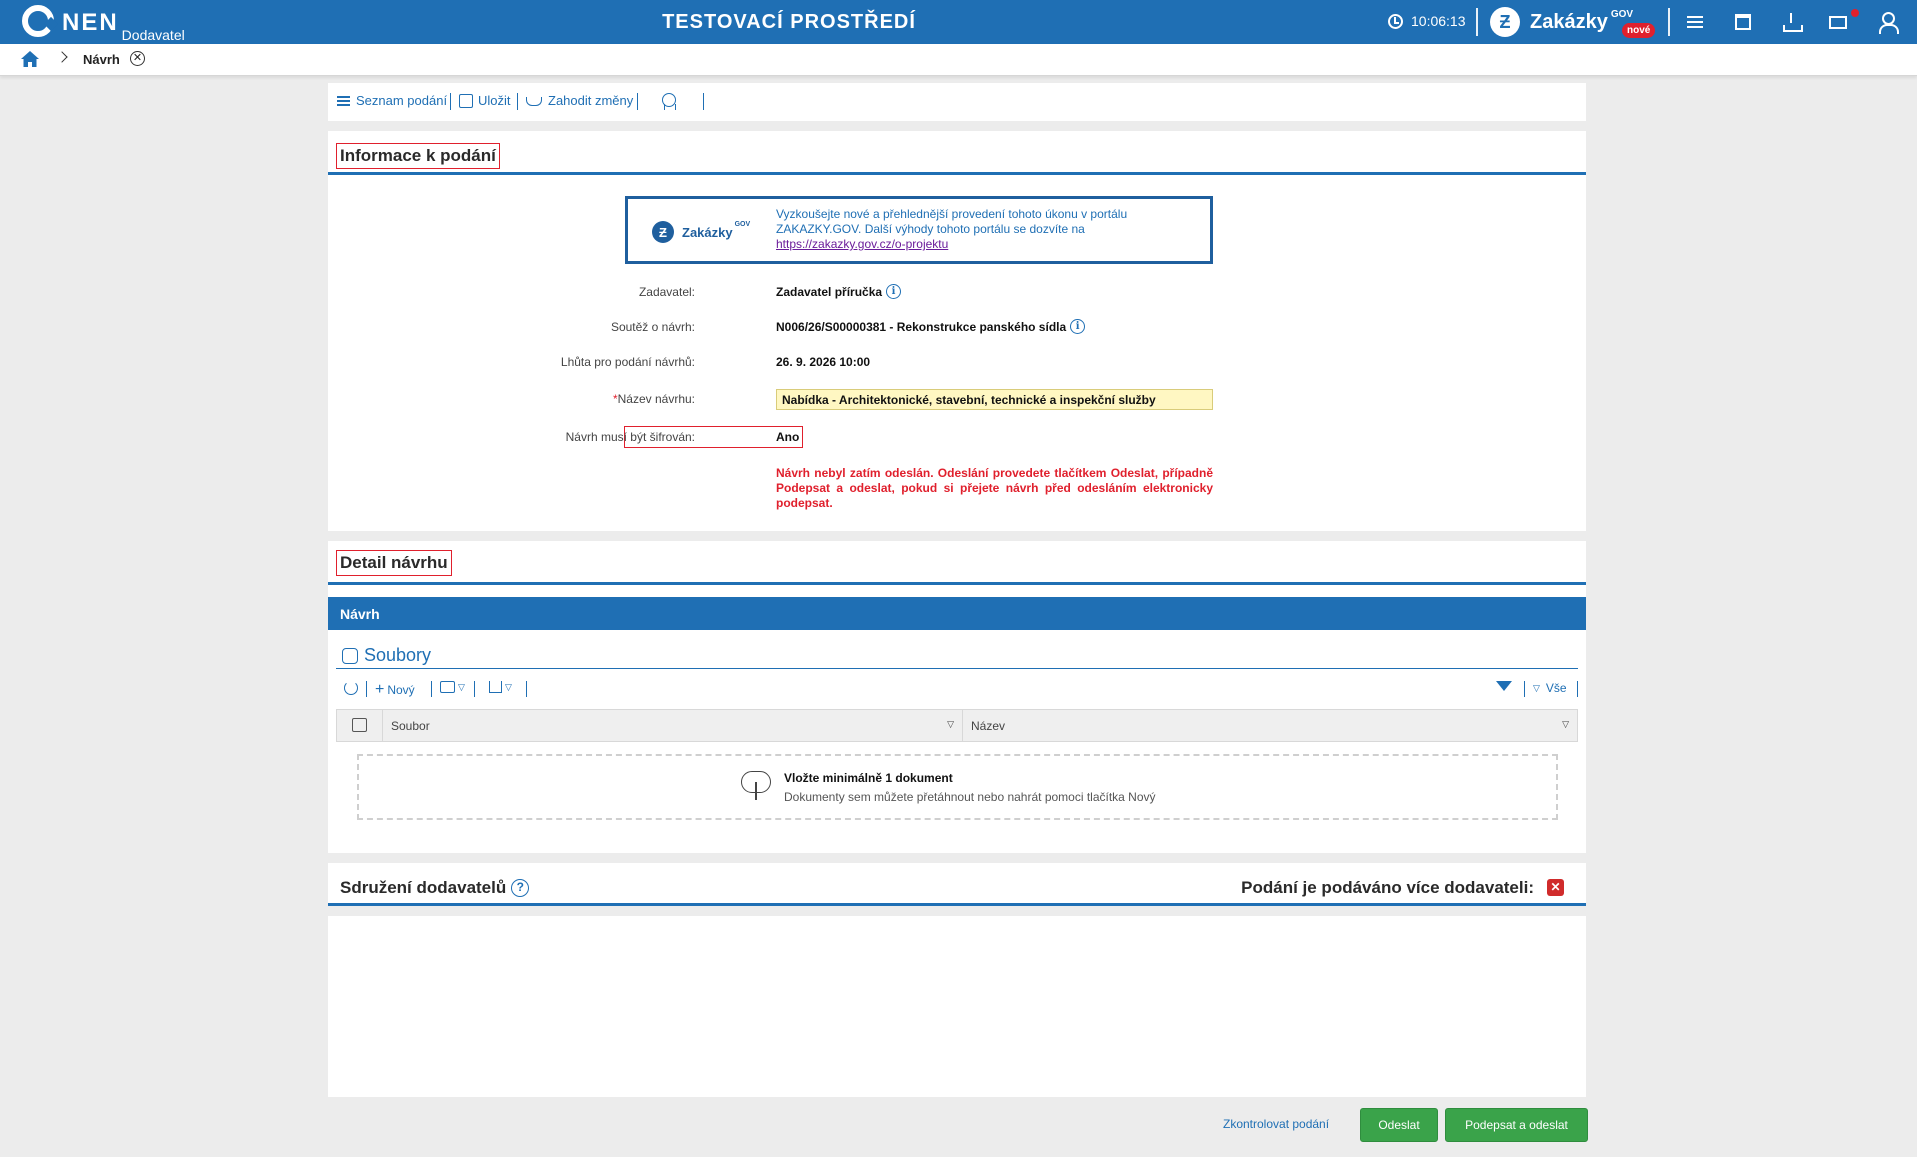 The height and width of the screenshot is (1157, 1917). Describe the element at coordinates (652, 327) in the screenshot. I see `soutez-label: Soutěž o návrh:` at that location.